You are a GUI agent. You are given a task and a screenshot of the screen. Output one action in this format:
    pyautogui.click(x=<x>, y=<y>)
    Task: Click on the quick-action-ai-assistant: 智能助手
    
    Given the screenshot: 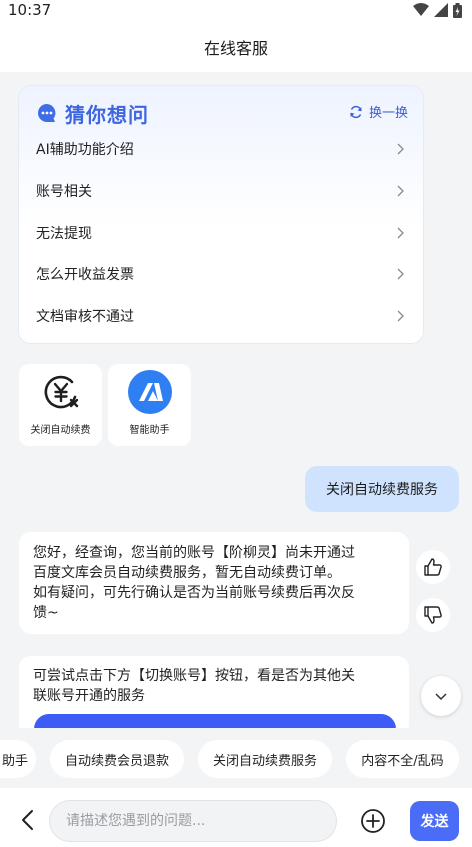 What is the action you would take?
    pyautogui.click(x=149, y=405)
    